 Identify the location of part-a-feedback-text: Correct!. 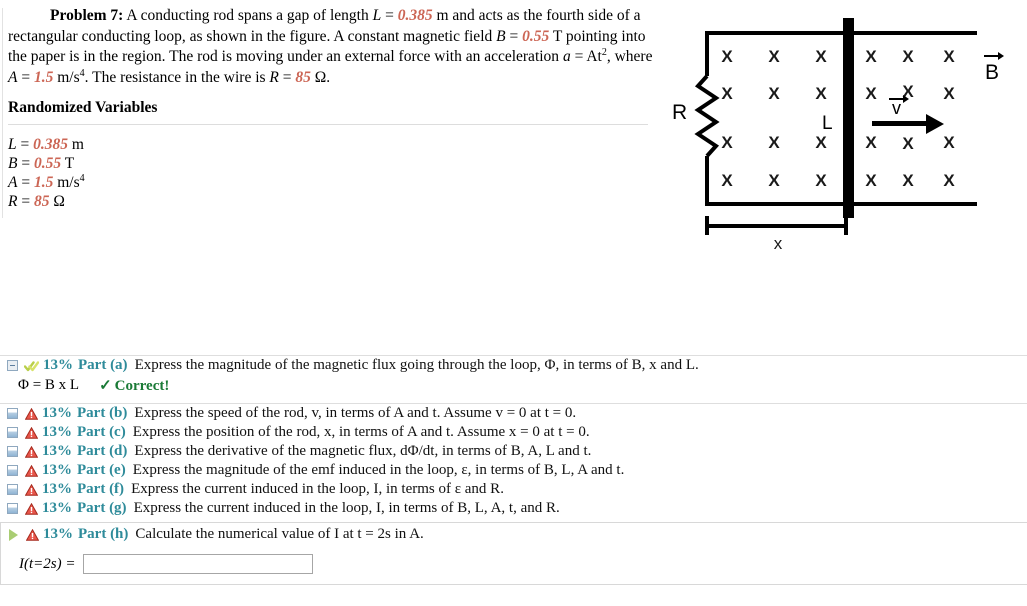
(142, 386).